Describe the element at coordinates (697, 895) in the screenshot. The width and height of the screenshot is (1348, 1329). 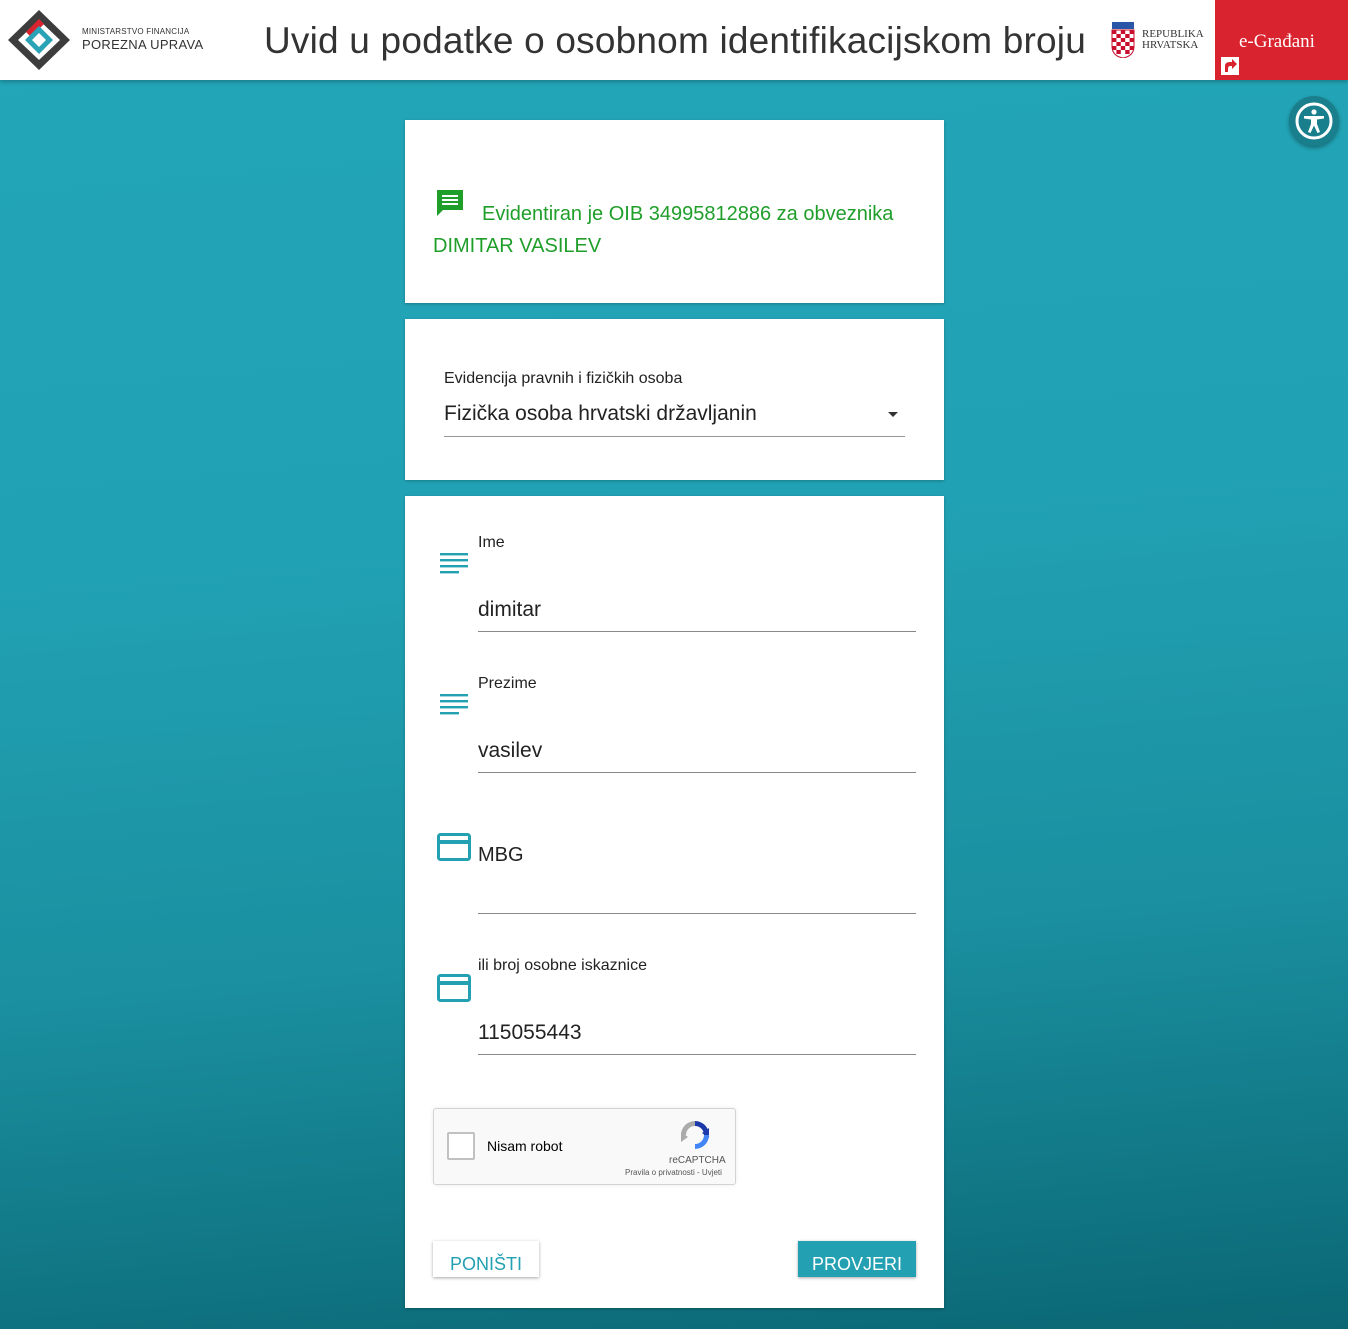
I see `mbg-input` at that location.